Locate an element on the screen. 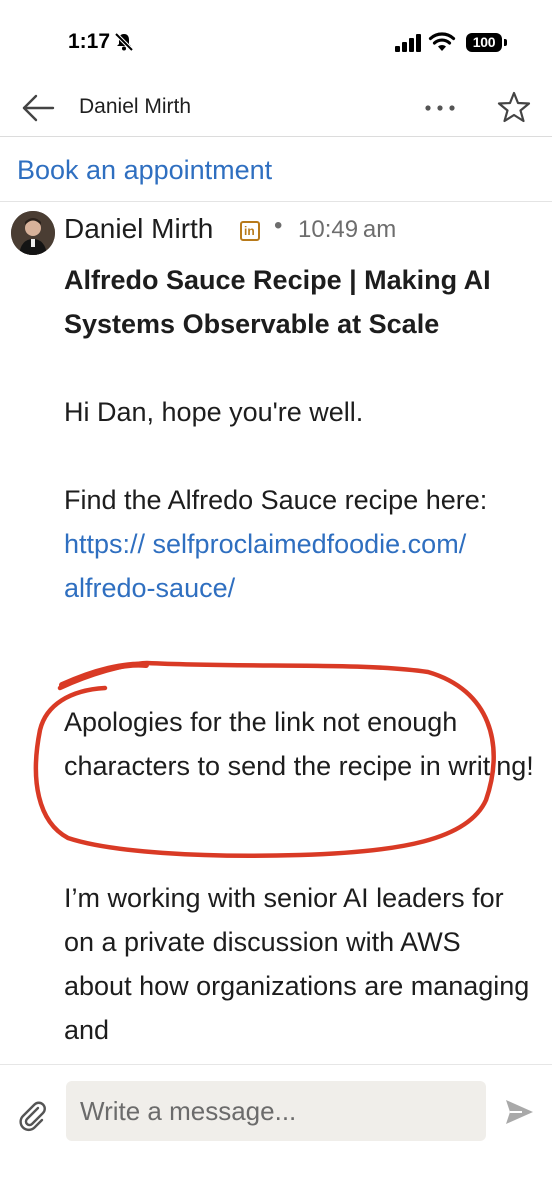 This screenshot has width=552, height=1201. star-icon is located at coordinates (514, 107).